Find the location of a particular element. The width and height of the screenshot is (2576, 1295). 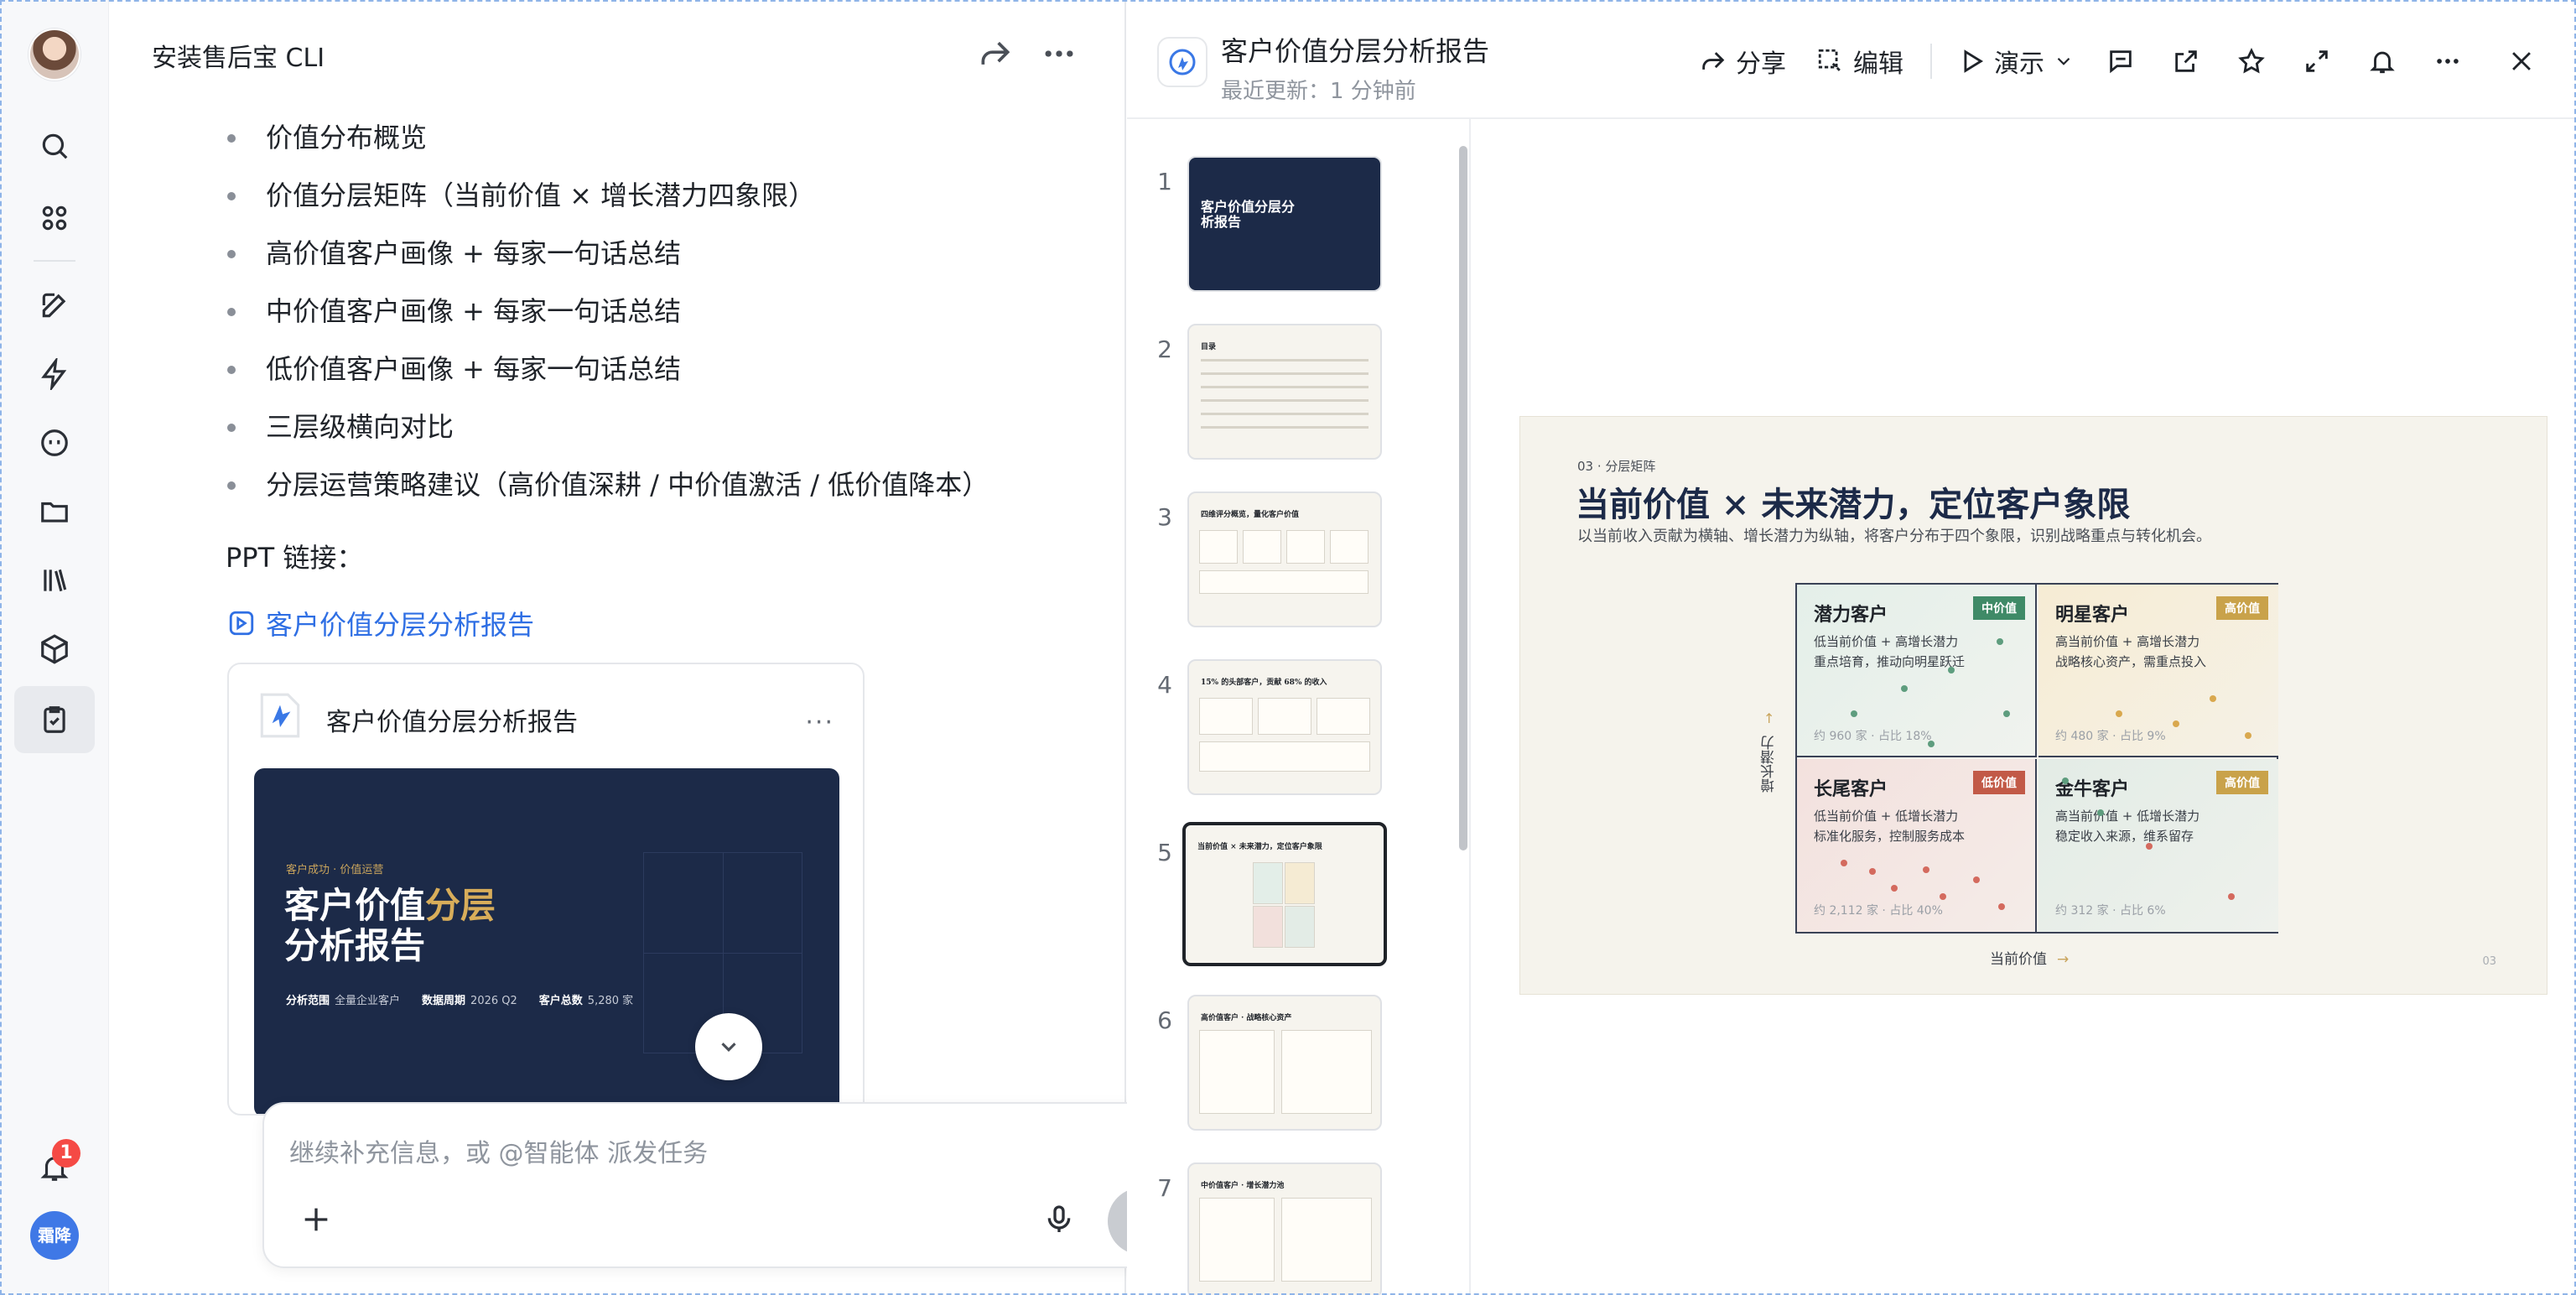

thumb-slide-1: 客户价值分层分析报告 is located at coordinates (1284, 224).